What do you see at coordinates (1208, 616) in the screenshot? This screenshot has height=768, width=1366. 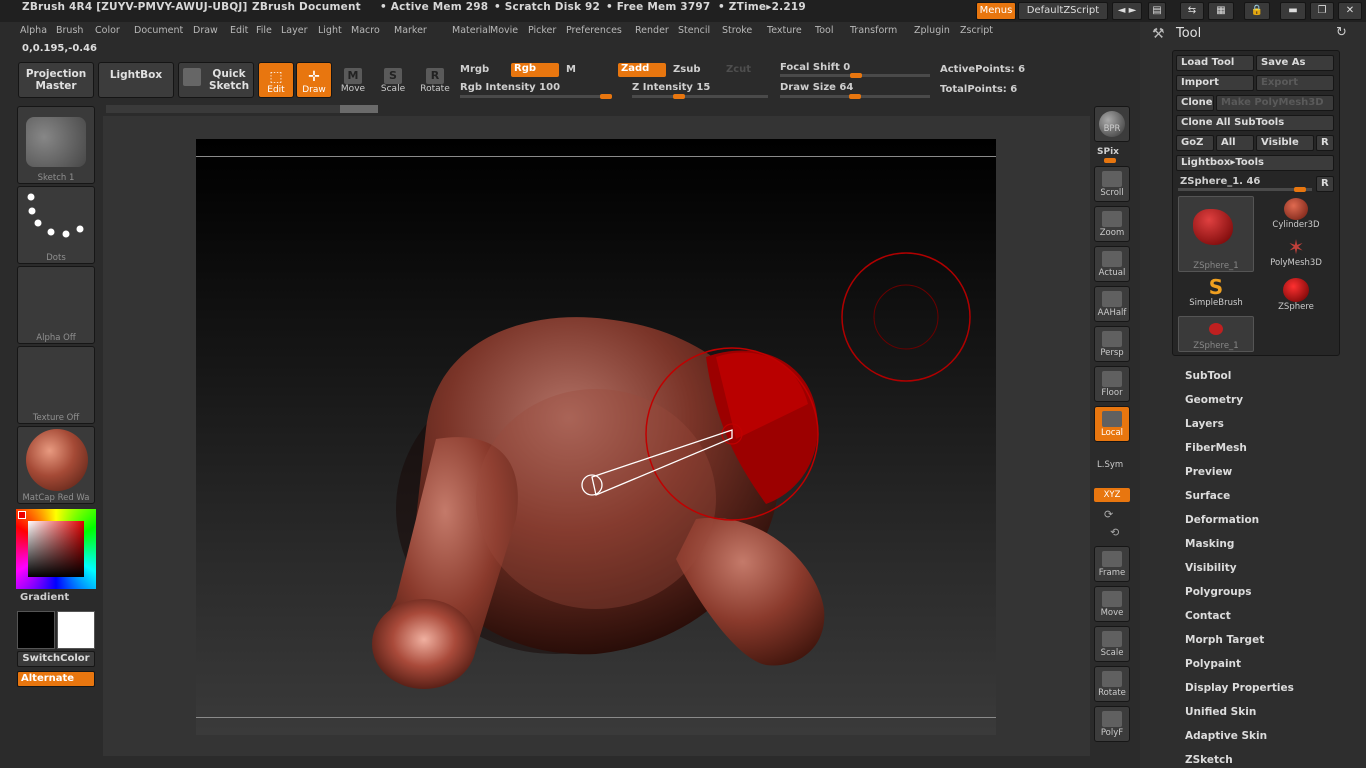 I see `tool-menu-contact: Contact` at bounding box center [1208, 616].